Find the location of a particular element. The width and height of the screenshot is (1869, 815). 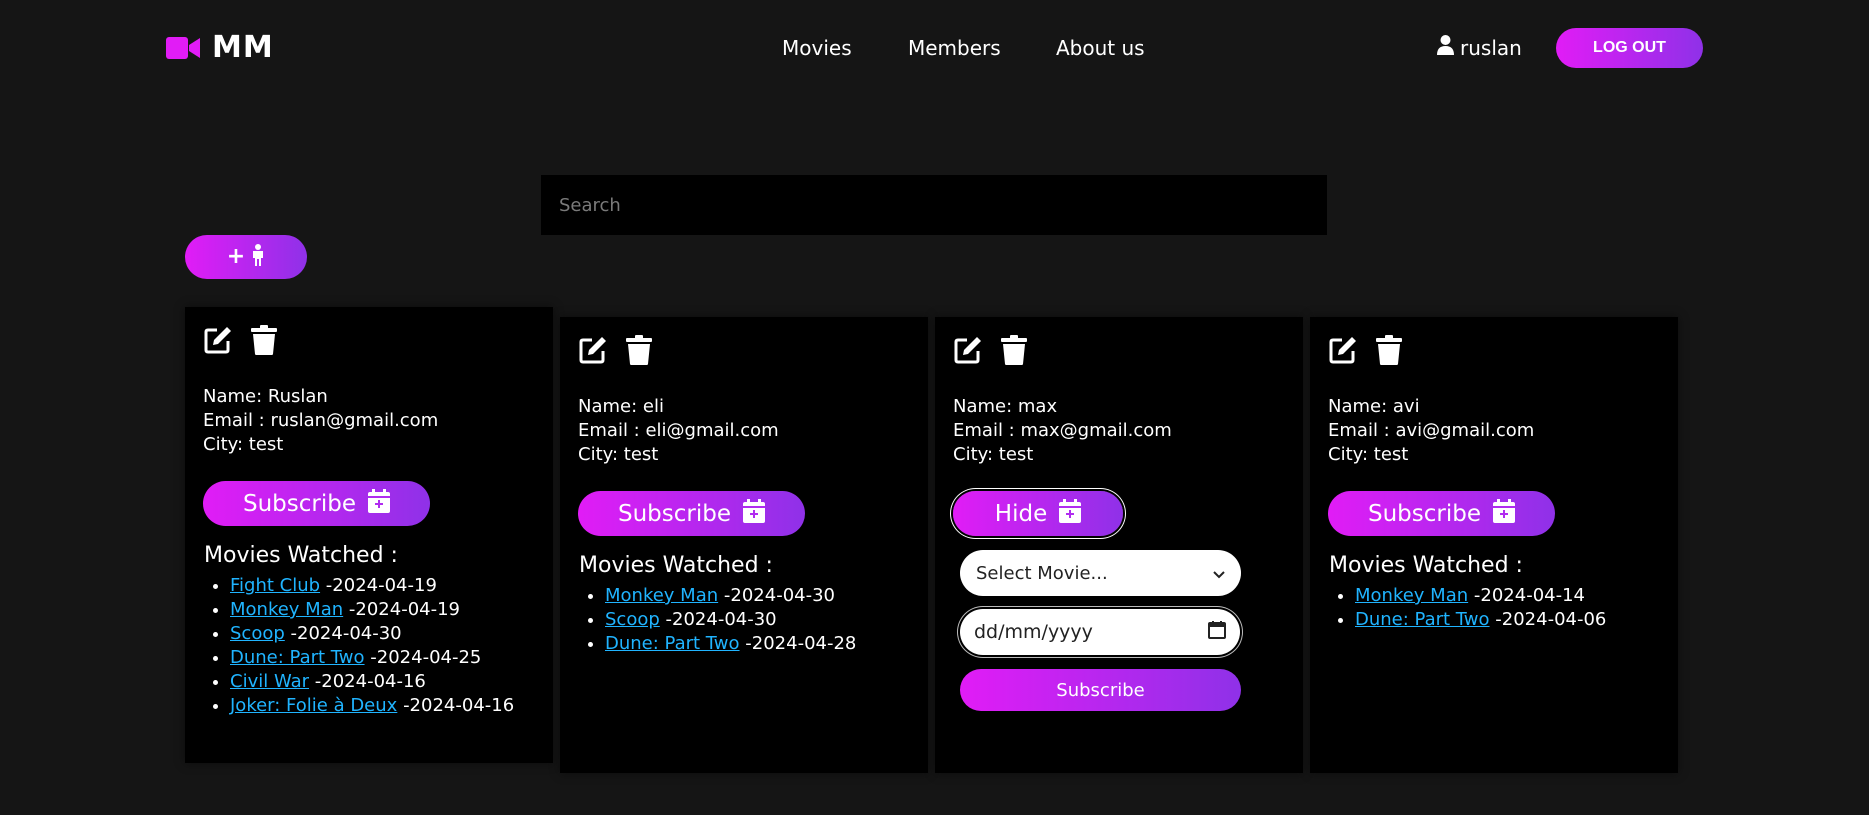

list-item: Monkey Man -2024-04-14 is located at coordinates (1480, 596).